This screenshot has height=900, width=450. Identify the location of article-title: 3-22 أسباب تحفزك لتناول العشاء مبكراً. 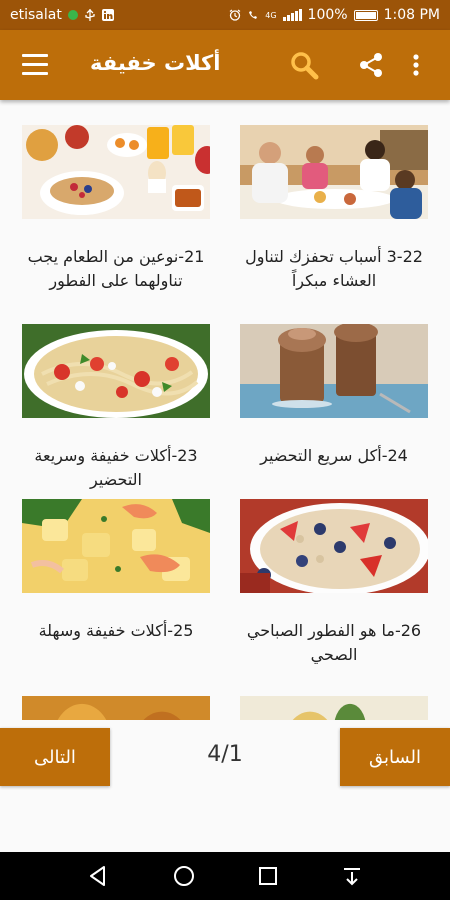
(334, 268).